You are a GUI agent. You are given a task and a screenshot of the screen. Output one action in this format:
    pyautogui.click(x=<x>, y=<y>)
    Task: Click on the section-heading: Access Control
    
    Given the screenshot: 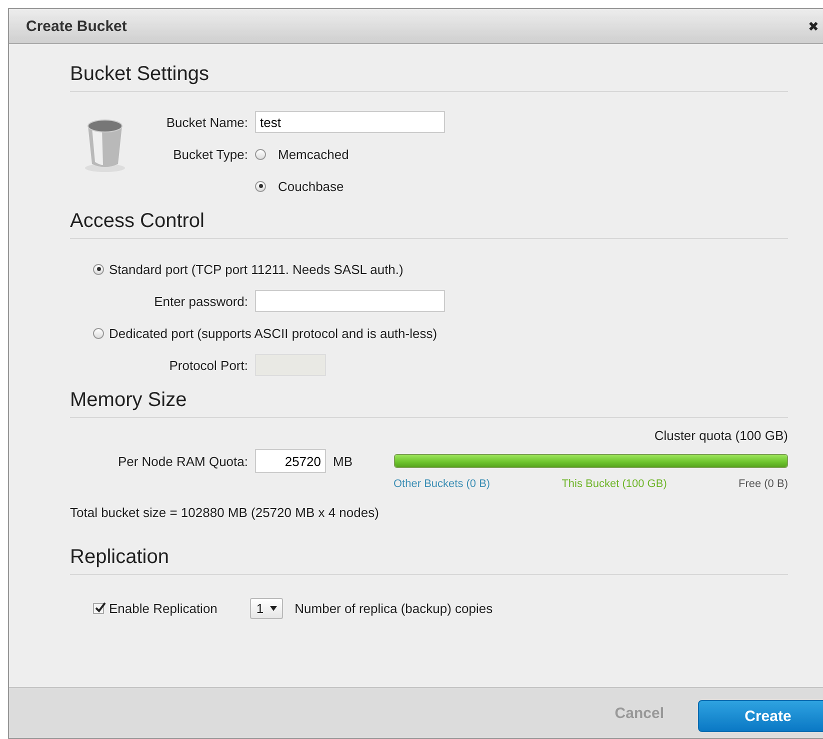 What is the action you would take?
    pyautogui.click(x=429, y=224)
    